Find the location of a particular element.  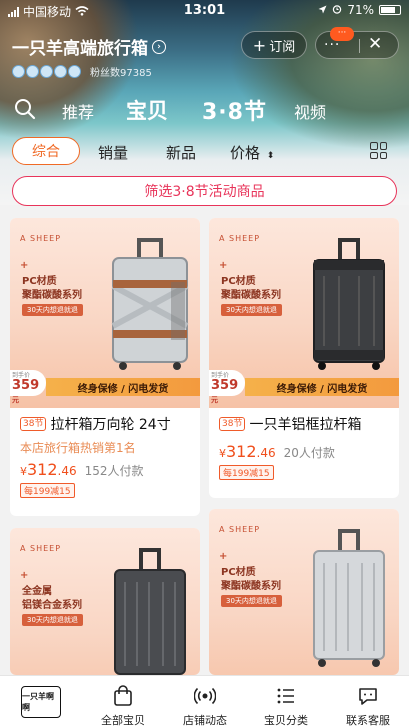

shop-nav: 推荐 宝贝 3·8节 视频 is located at coordinates (204, 109).